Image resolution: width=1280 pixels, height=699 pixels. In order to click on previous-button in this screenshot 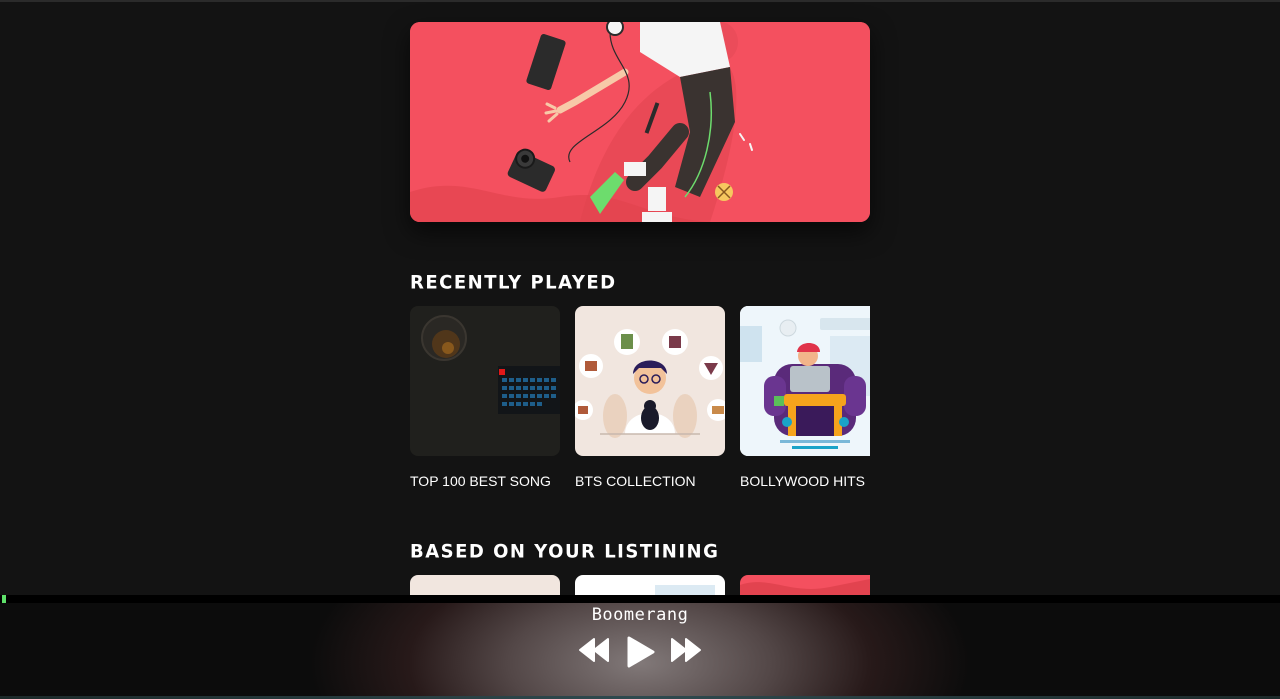, I will do `click(594, 650)`.